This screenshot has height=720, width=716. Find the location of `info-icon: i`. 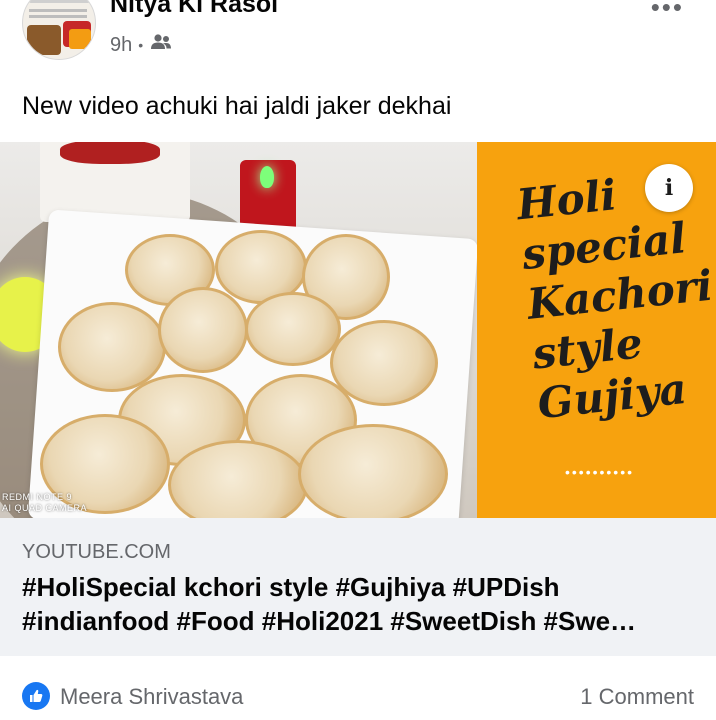

info-icon: i is located at coordinates (669, 188).